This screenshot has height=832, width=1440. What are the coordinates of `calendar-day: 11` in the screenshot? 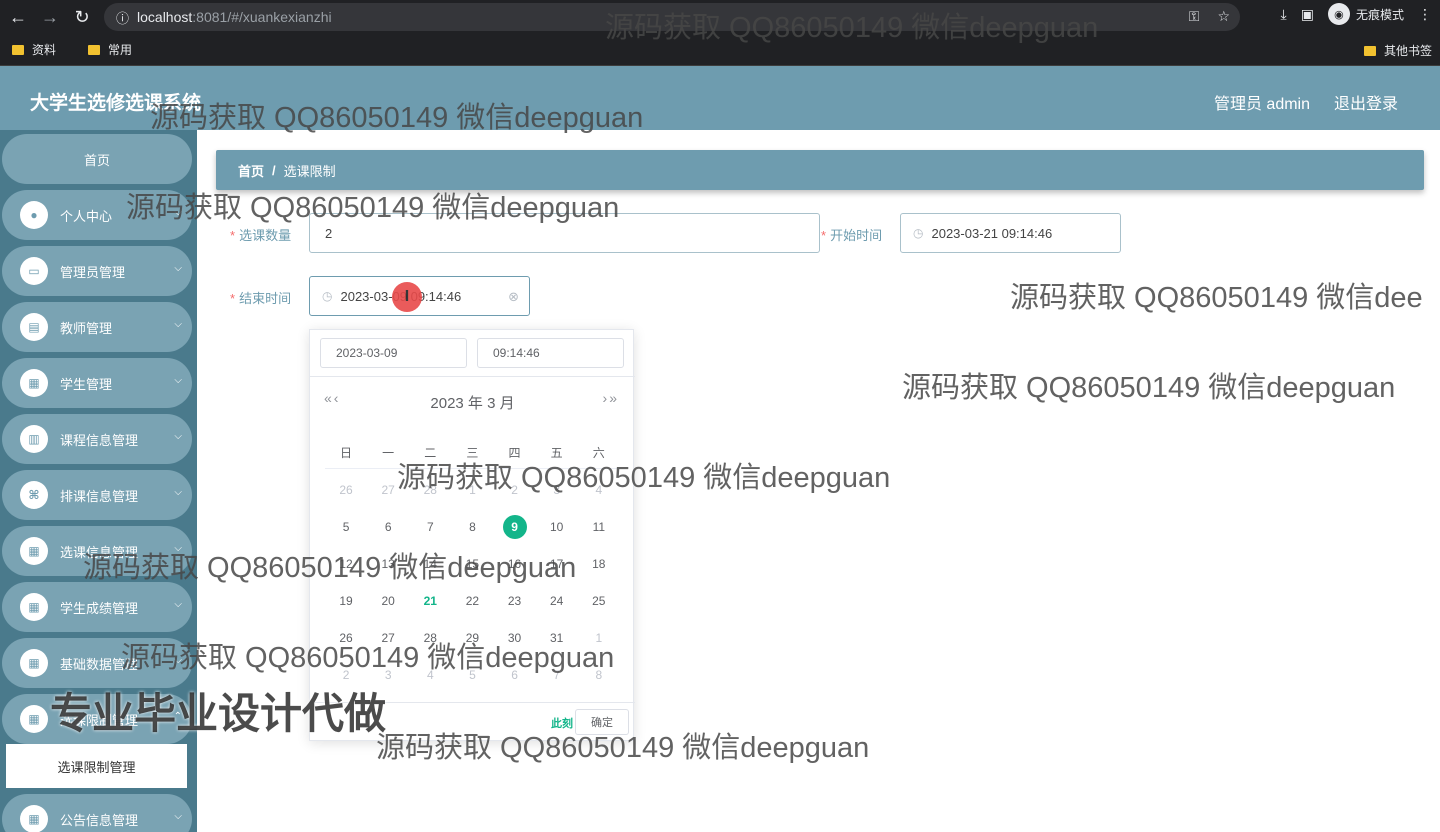 It's located at (599, 527).